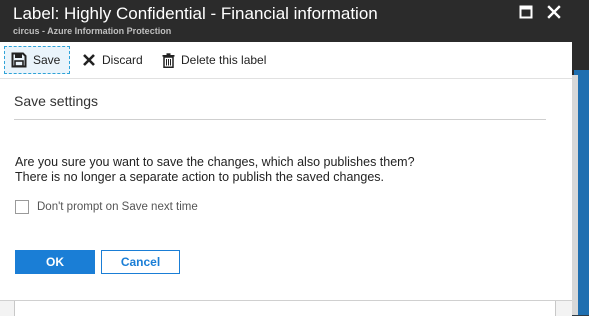  I want to click on maximize-button, so click(526, 14).